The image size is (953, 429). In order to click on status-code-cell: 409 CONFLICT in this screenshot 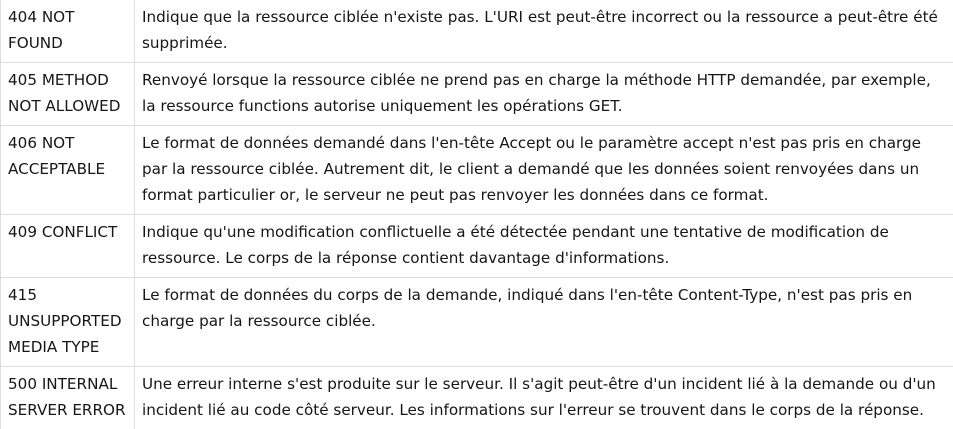, I will do `click(68, 246)`.